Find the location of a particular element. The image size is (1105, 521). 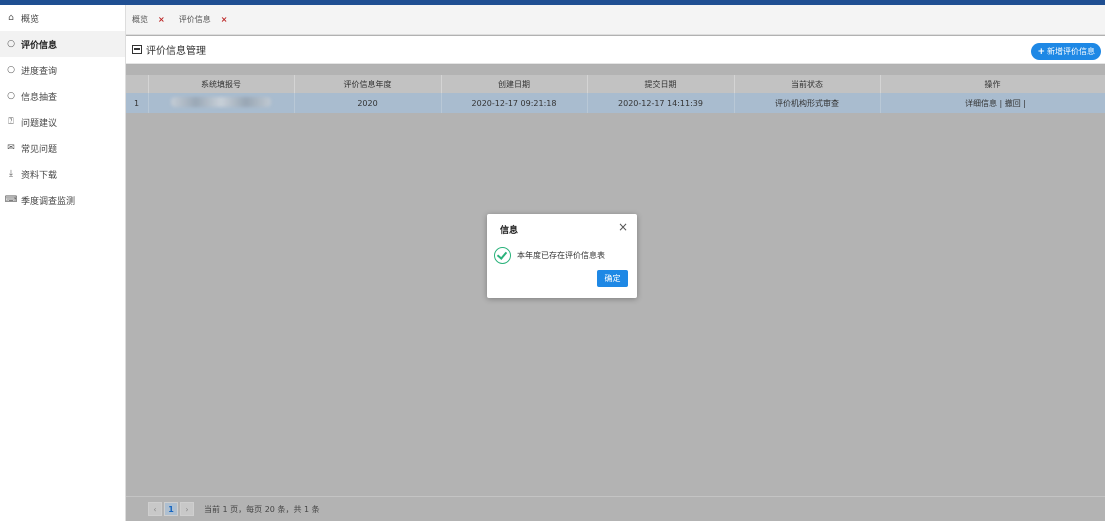

add-evaluation-button: + 新增评价信息 is located at coordinates (1066, 51).